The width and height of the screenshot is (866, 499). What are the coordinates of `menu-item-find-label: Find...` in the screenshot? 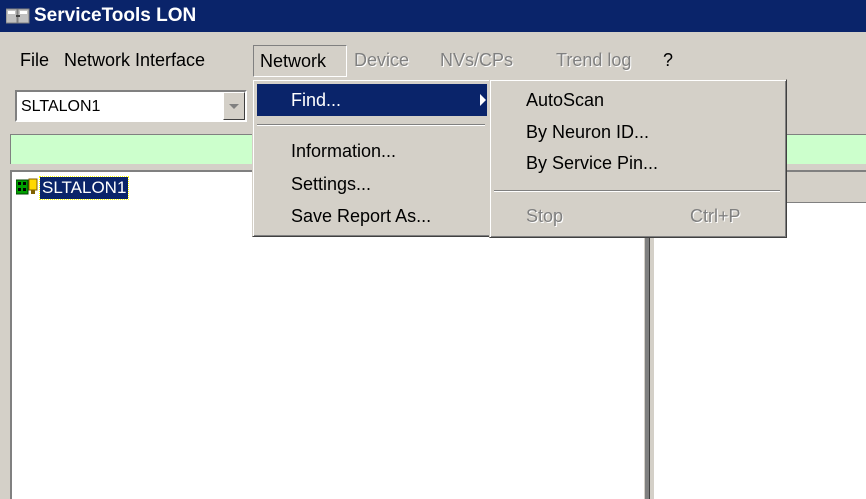 It's located at (316, 100).